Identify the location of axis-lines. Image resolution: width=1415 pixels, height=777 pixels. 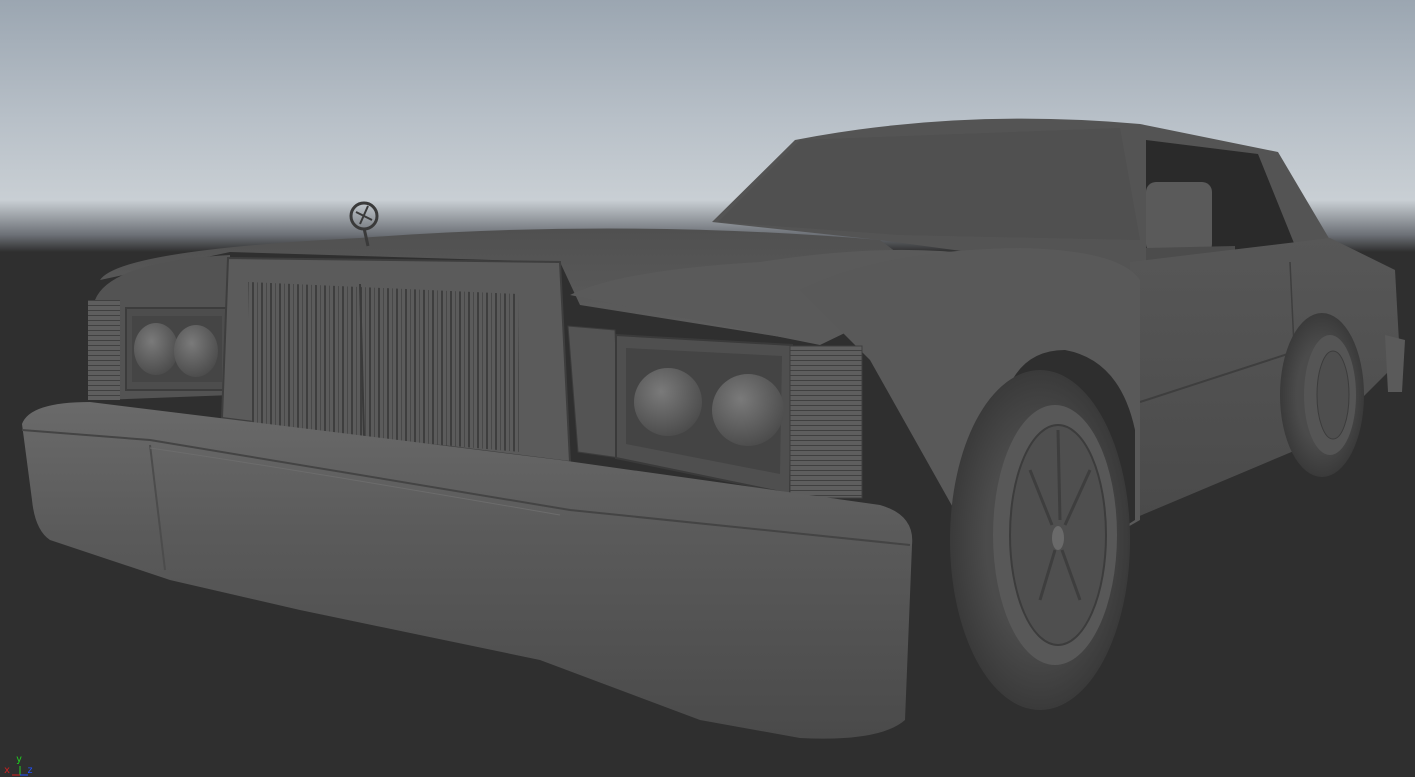
(20, 771).